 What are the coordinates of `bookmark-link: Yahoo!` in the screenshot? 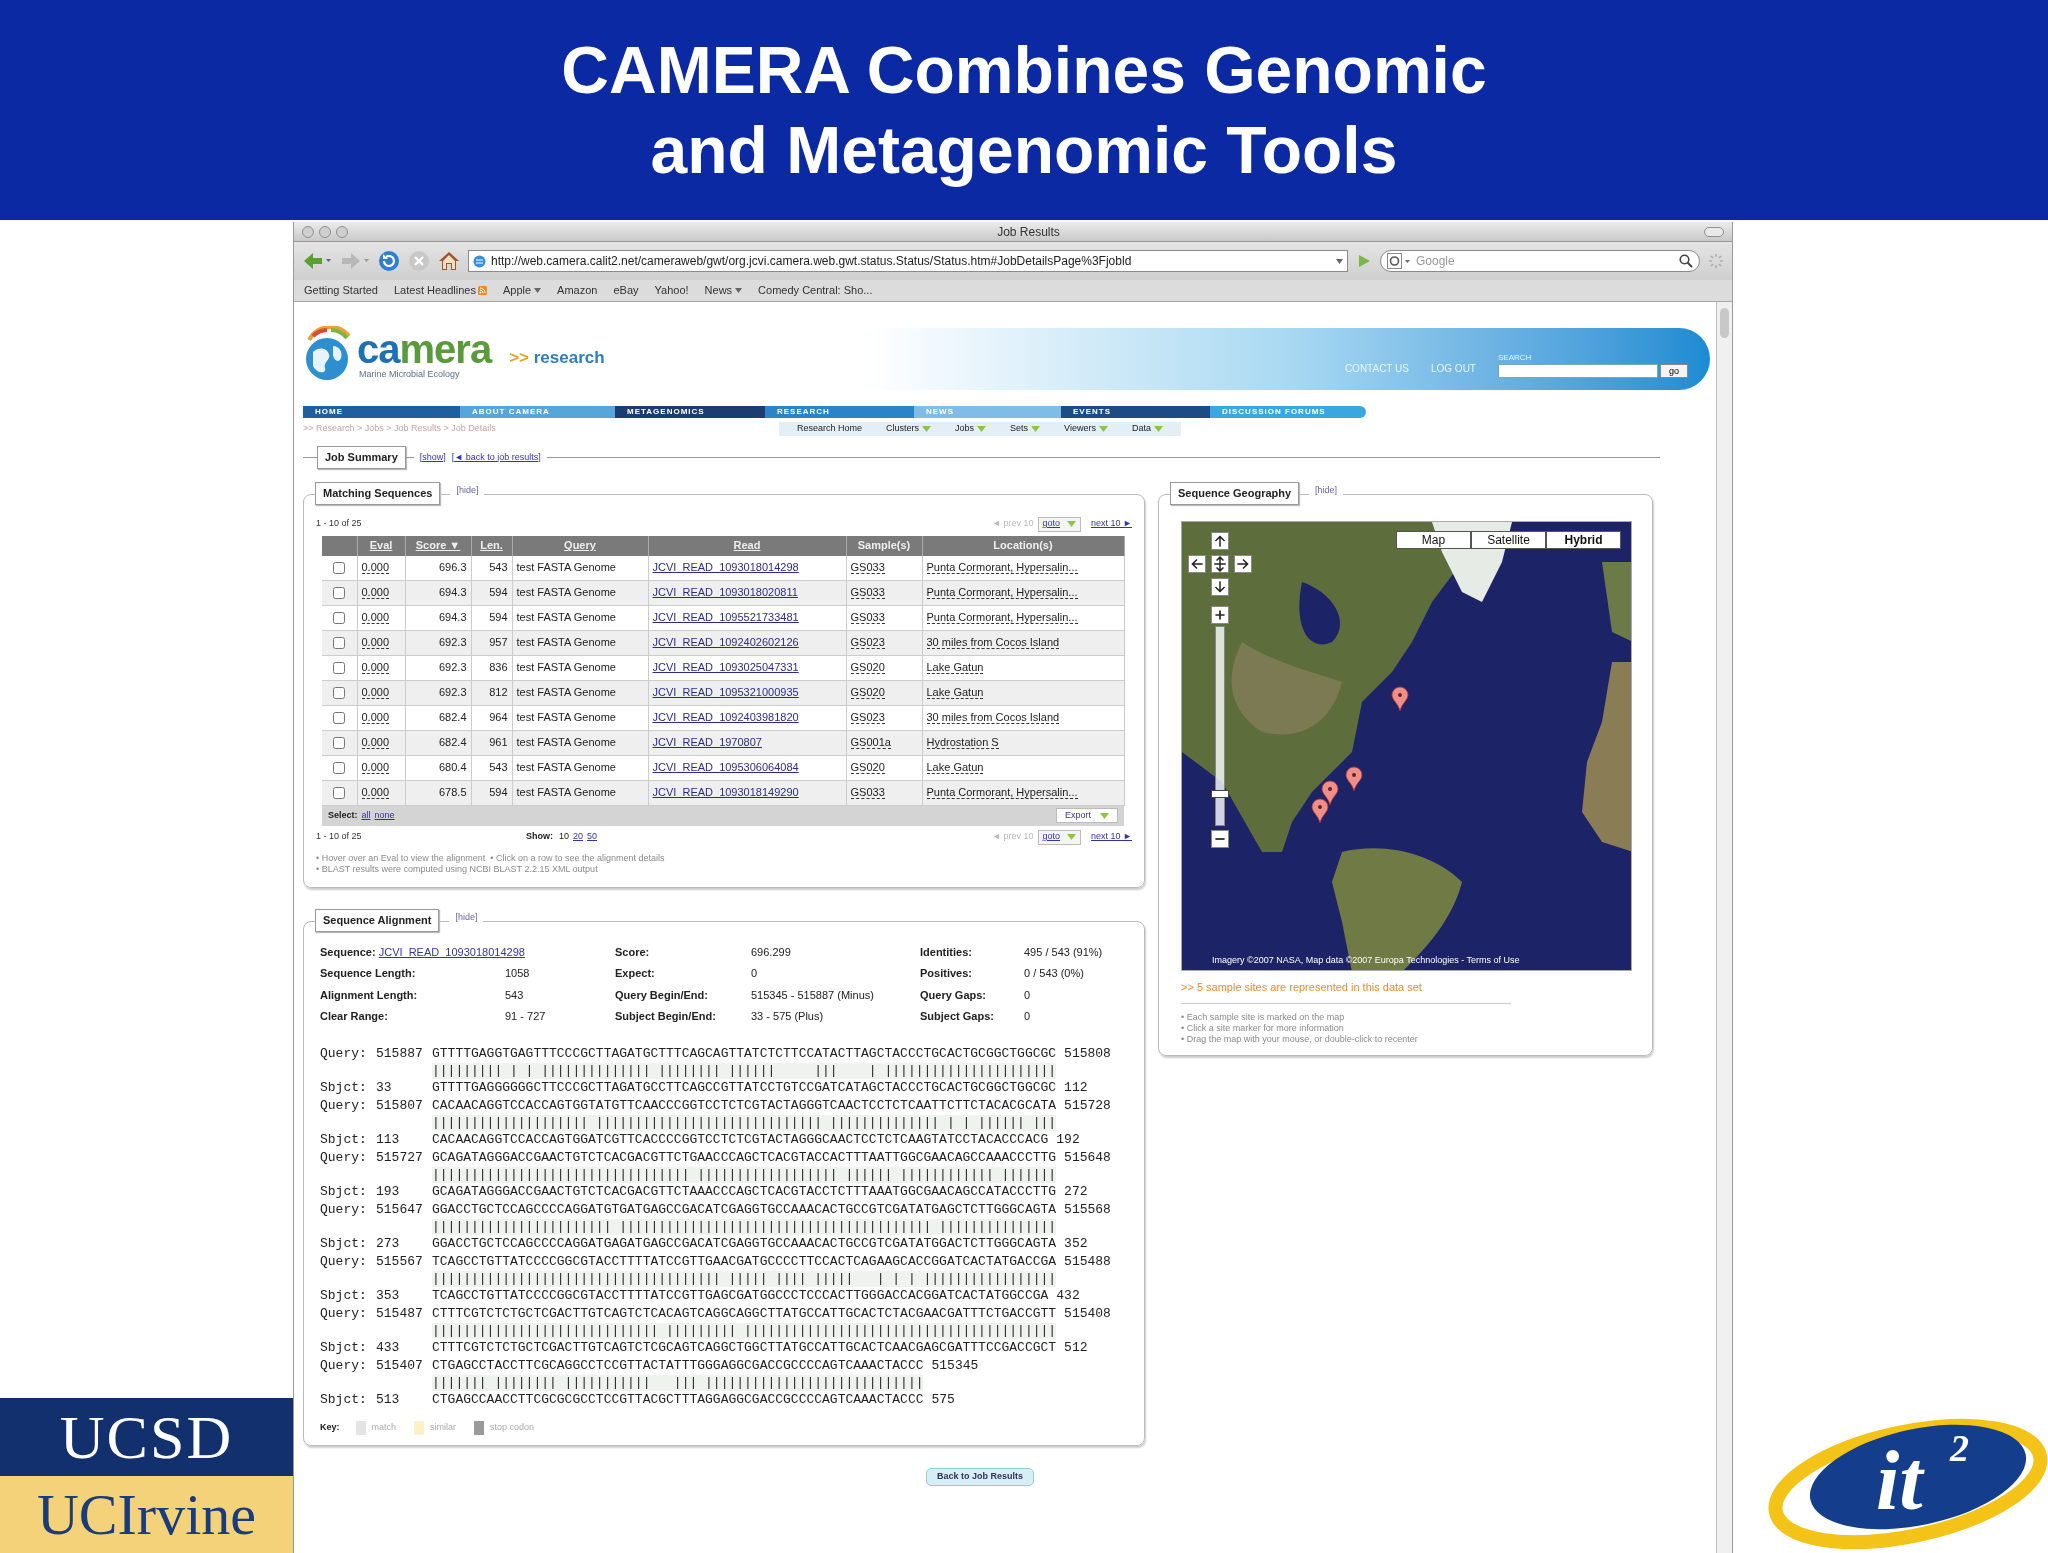 It's located at (671, 290).